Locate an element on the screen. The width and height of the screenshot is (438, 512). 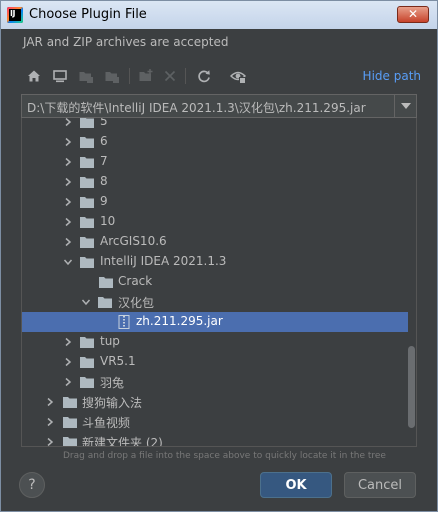
tree-item-8: 8 is located at coordinates (215, 182).